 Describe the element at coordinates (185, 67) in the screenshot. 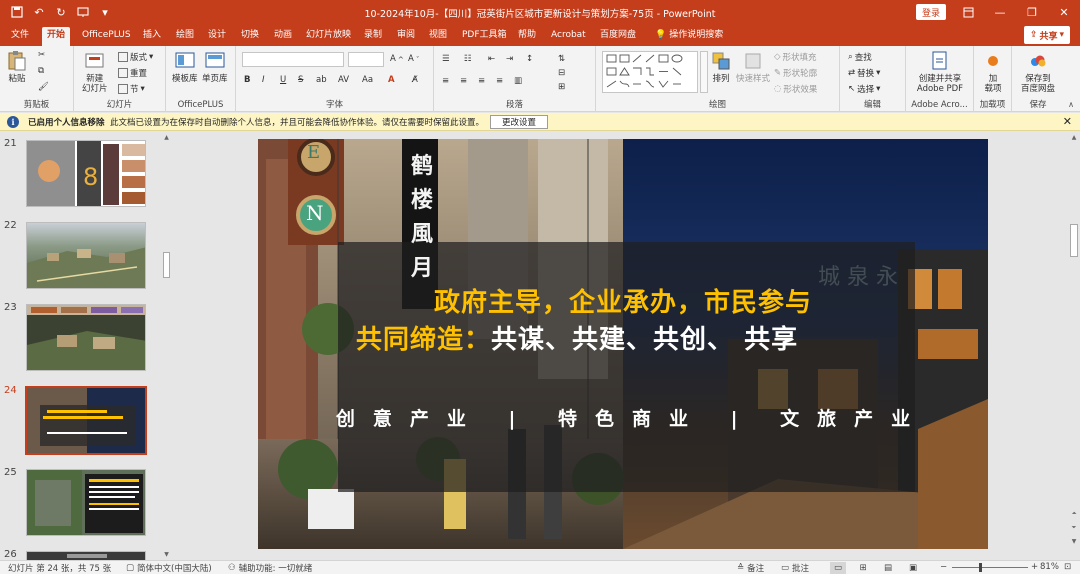

I see `template-library-button: 模板库` at that location.